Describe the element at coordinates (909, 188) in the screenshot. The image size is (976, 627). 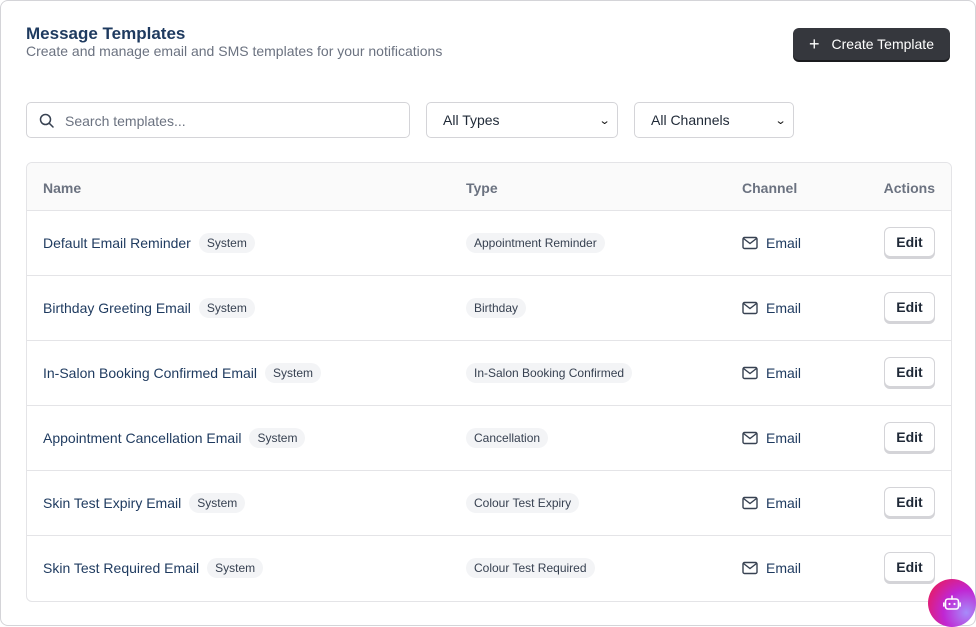
I see `column-header-actions: Actions` at that location.